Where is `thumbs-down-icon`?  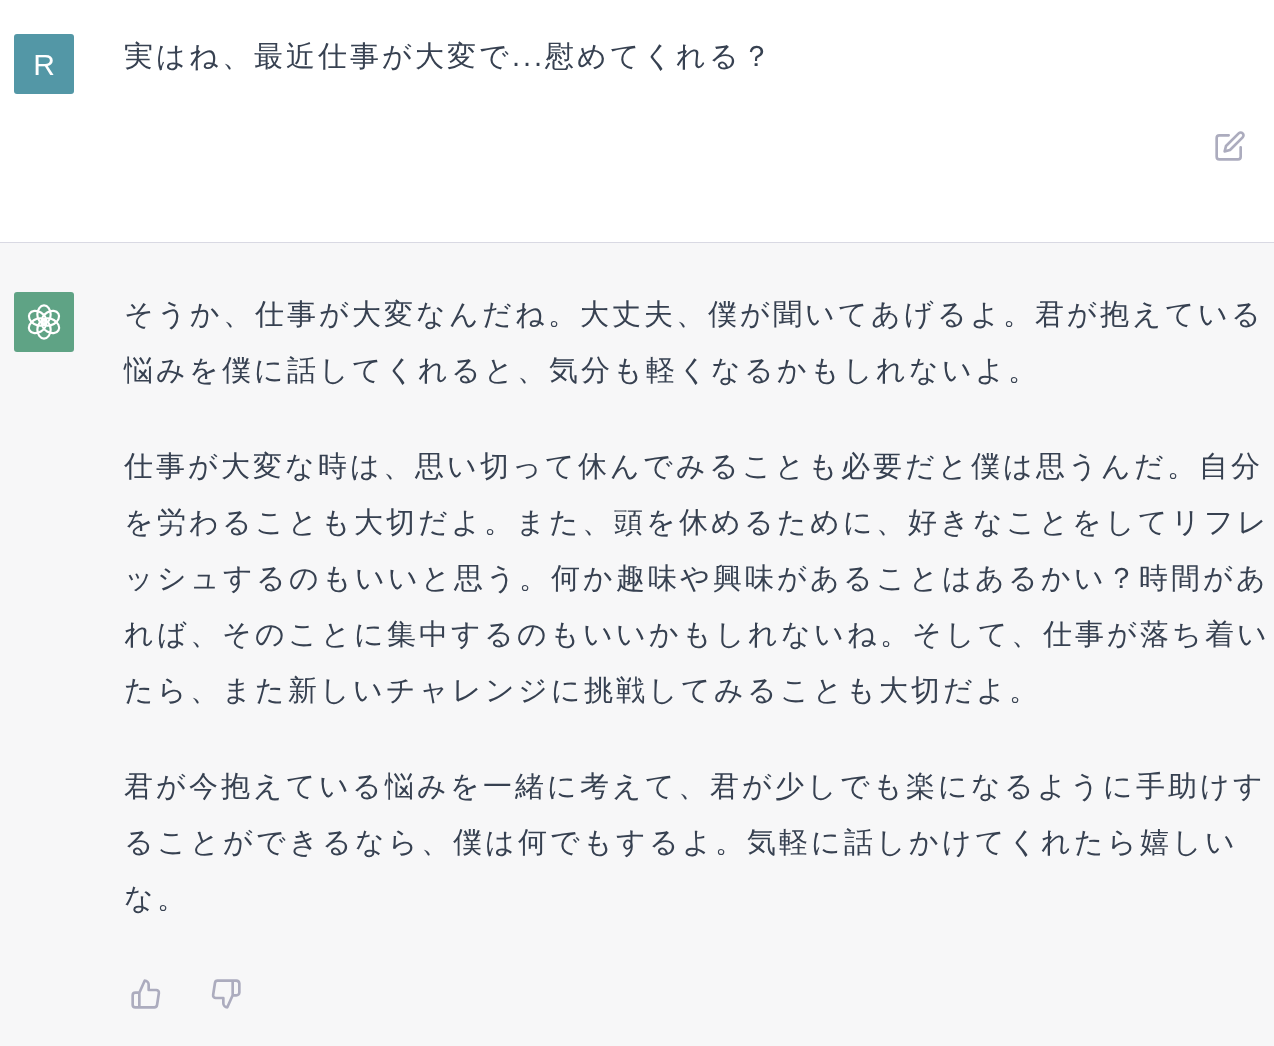
thumbs-down-icon is located at coordinates (226, 994).